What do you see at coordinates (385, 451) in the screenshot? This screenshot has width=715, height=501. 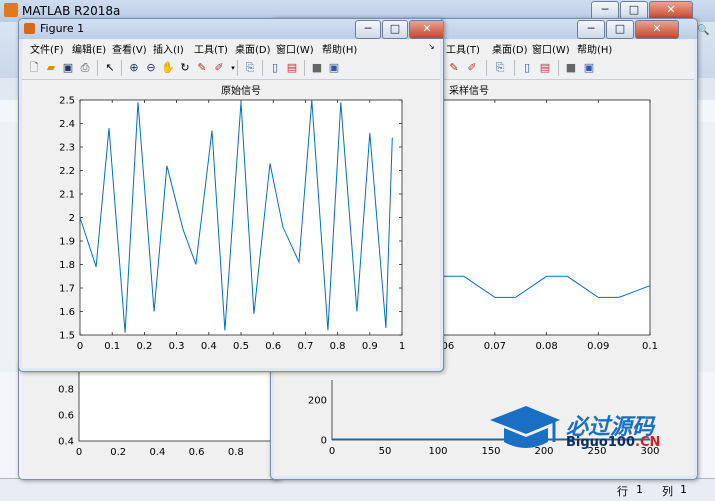 I see `x-tick-label: 50` at bounding box center [385, 451].